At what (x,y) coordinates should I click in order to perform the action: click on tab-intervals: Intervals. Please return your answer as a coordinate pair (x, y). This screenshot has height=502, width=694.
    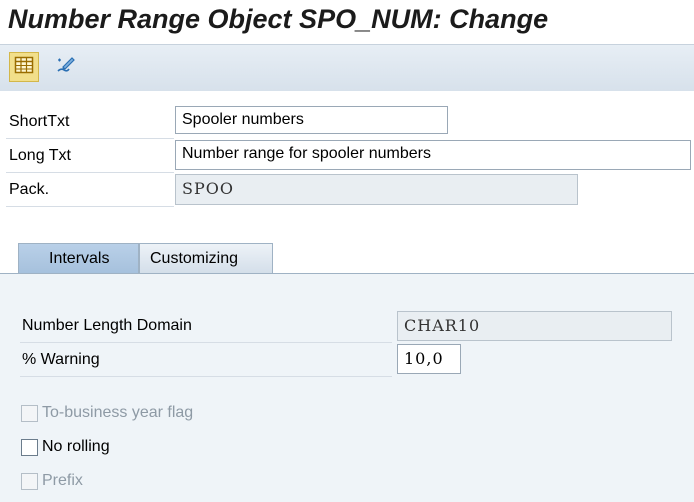
    Looking at the image, I should click on (78, 258).